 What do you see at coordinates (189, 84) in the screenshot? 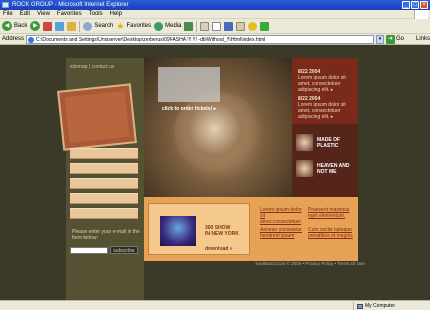
I see `hero-overlay-box` at bounding box center [189, 84].